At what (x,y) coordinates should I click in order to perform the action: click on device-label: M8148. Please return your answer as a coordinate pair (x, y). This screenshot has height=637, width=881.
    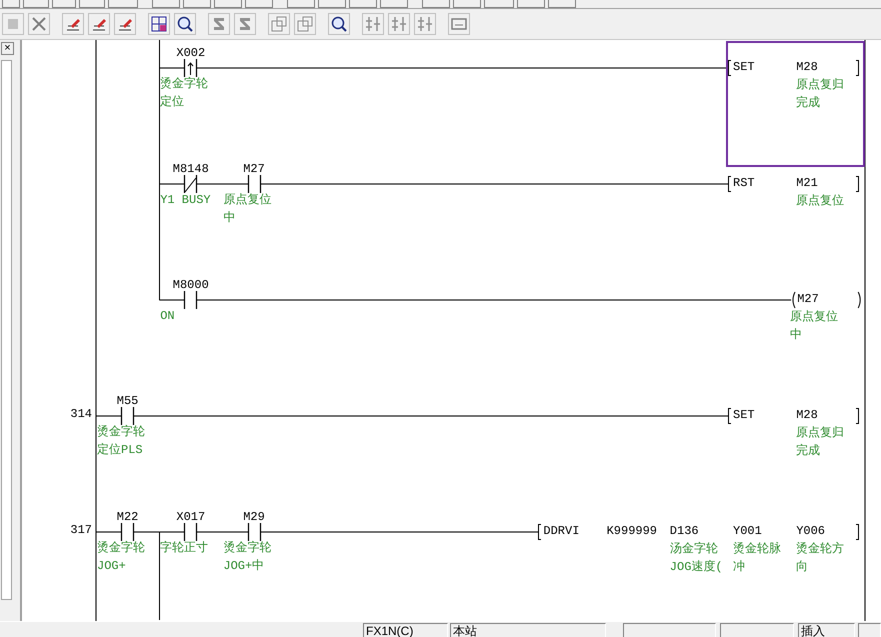
    Looking at the image, I should click on (191, 169).